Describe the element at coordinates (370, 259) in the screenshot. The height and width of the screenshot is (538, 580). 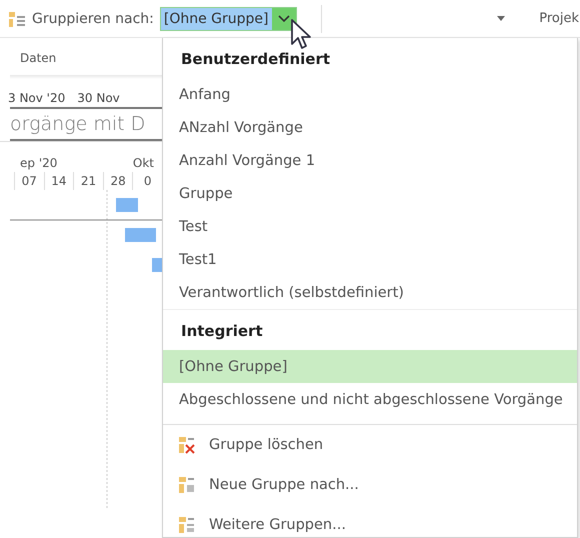
I see `menu-item: Test1` at that location.